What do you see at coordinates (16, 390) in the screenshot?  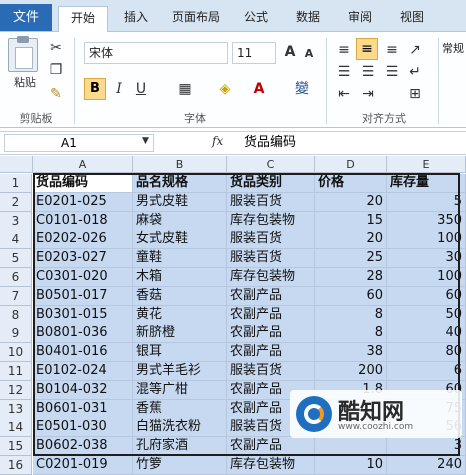 I see `row-header: 12` at bounding box center [16, 390].